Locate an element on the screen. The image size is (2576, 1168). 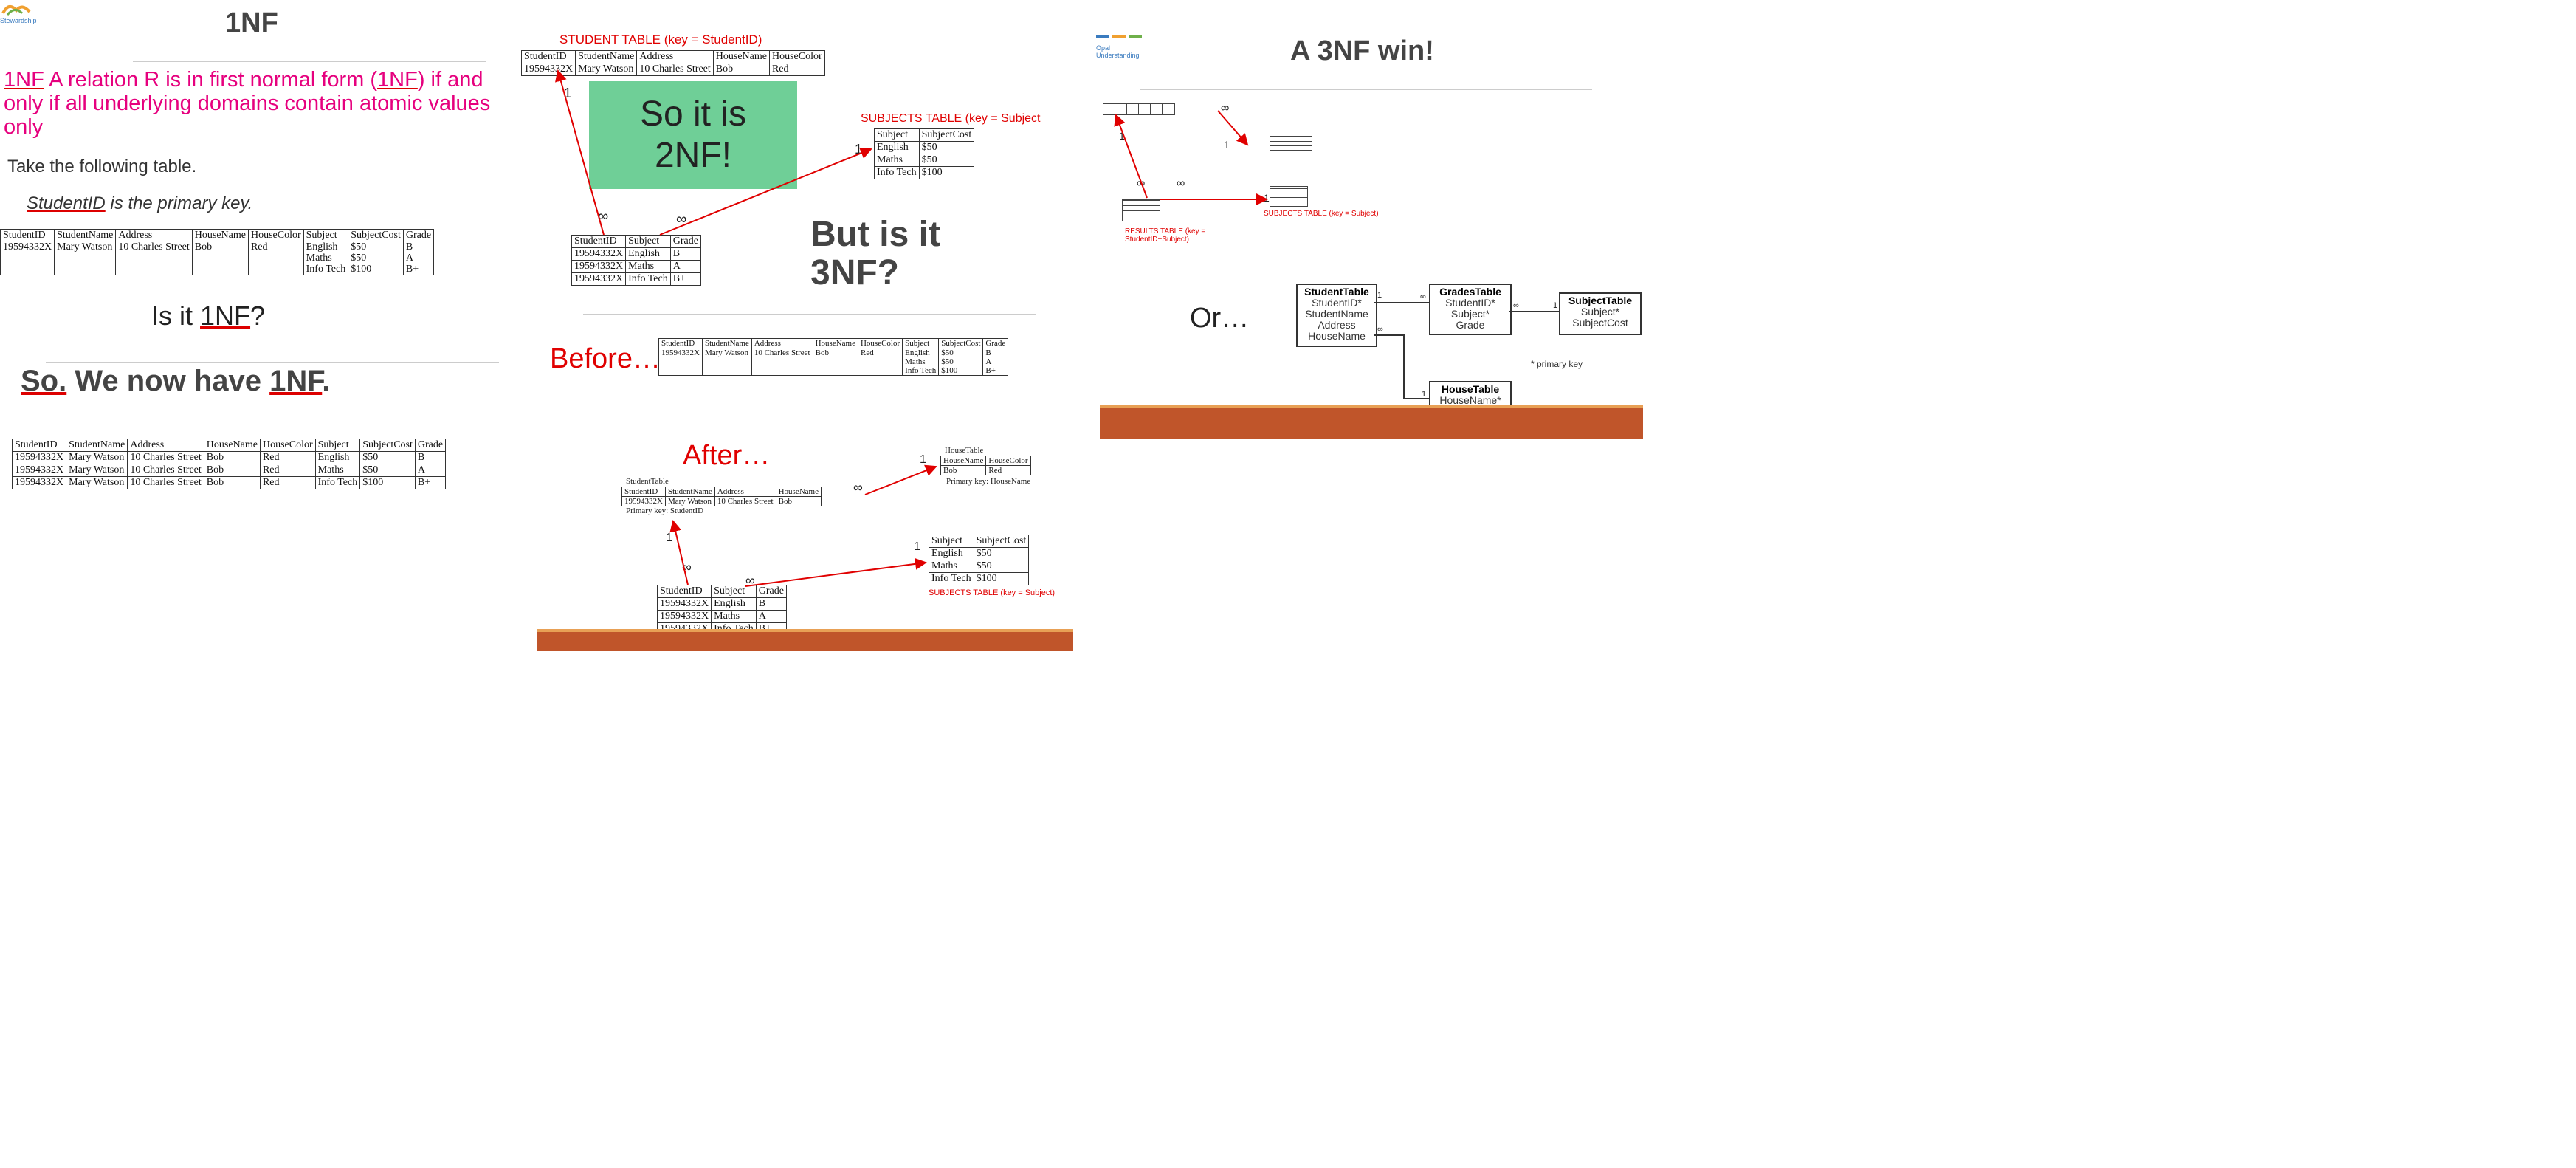
so-1nf-heading: So. We now have 1NF. is located at coordinates (176, 381).